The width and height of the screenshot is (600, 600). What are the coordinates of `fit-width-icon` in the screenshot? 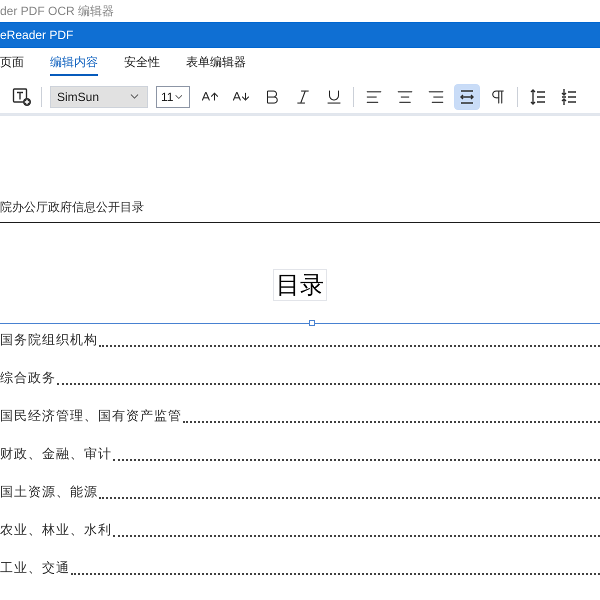 It's located at (467, 97).